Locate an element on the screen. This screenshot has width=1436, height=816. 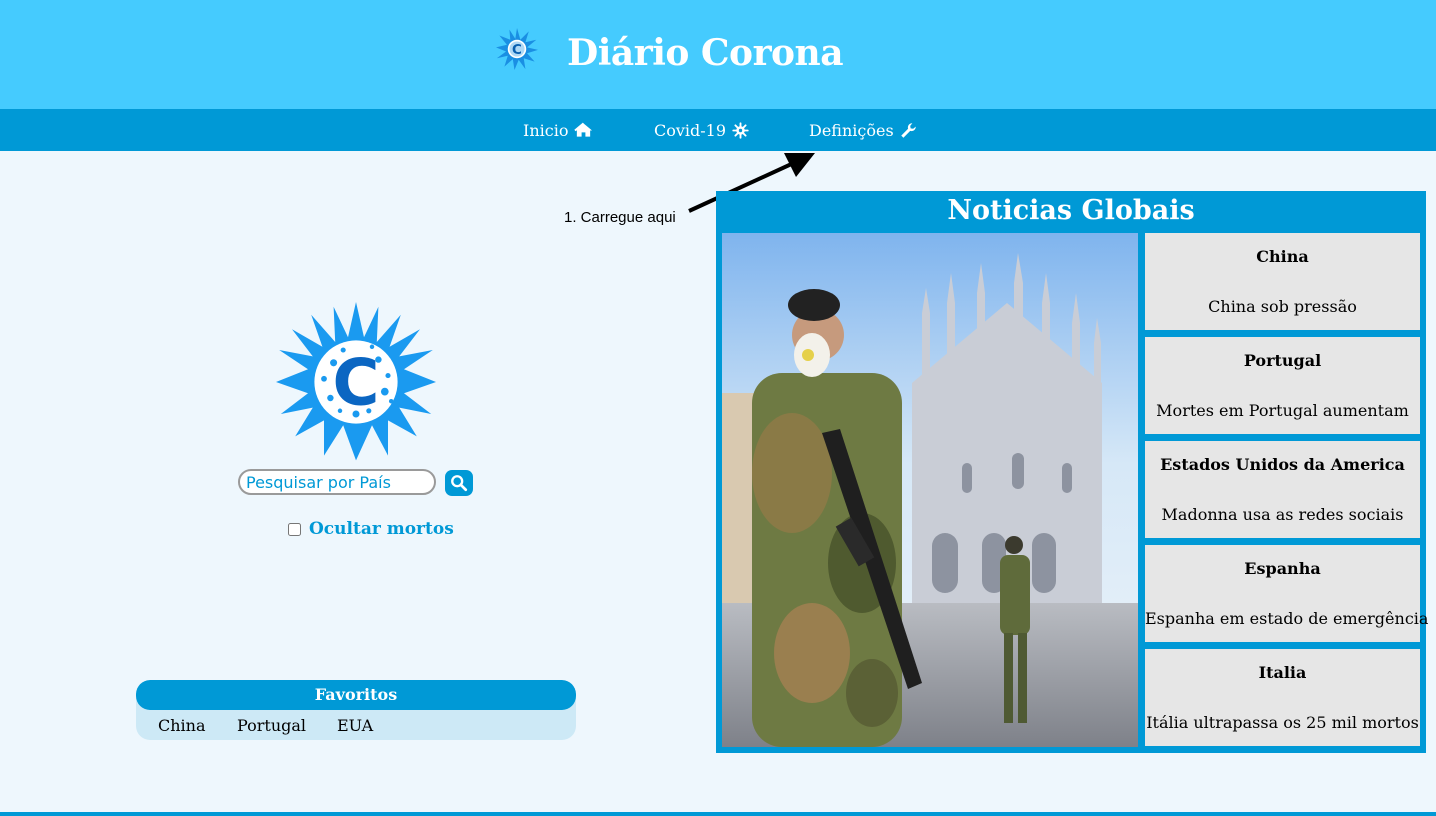
news-country: Italia is located at coordinates (1282, 672).